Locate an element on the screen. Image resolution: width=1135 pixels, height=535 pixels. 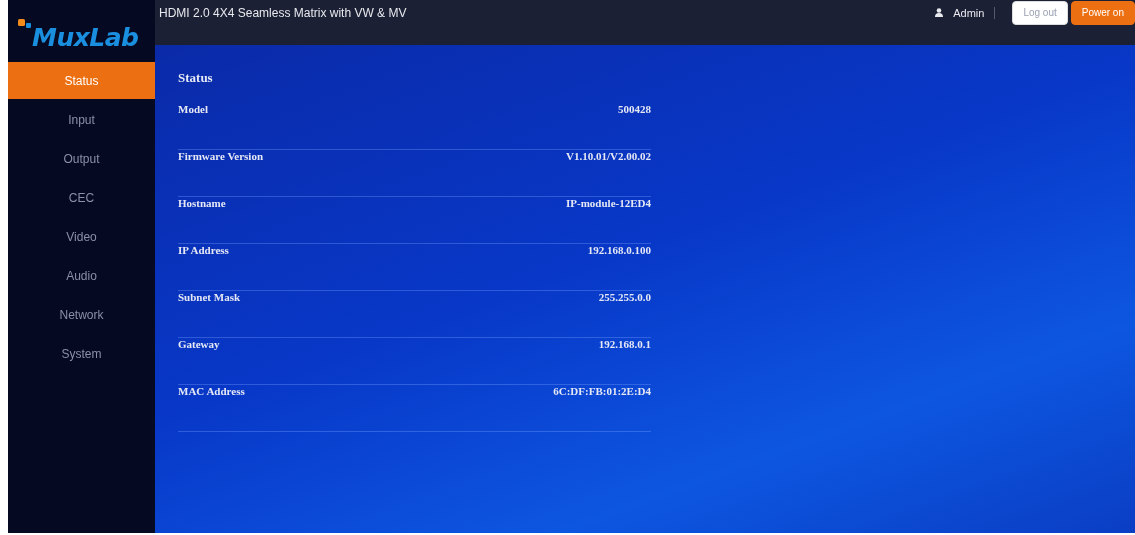
field-value: 255.255.0.0 is located at coordinates (624, 298).